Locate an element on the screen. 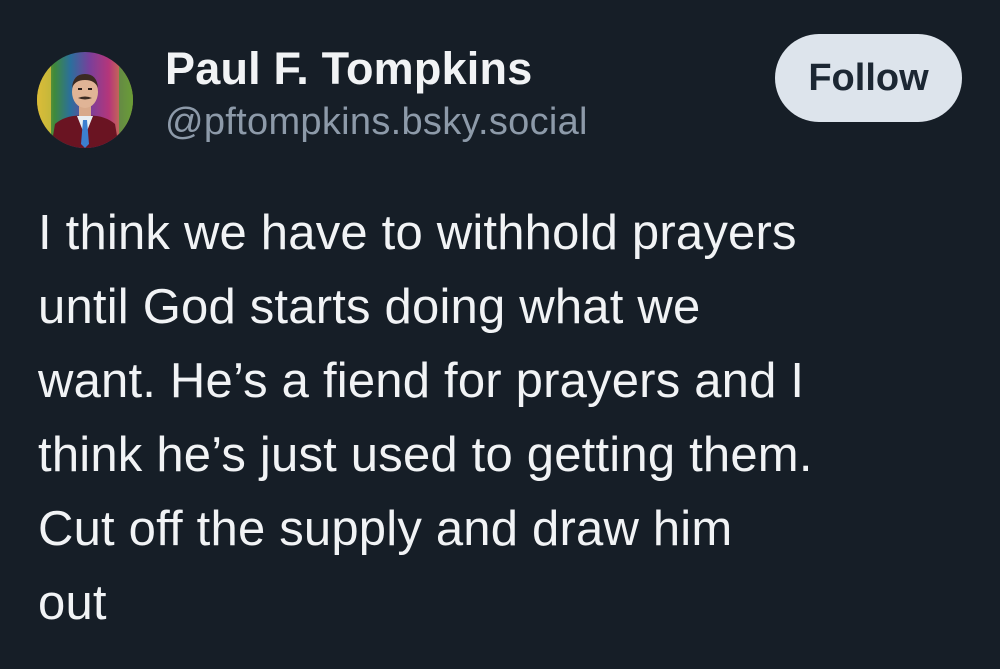 The height and width of the screenshot is (669, 1000). follow-button: Follow is located at coordinates (868, 78).